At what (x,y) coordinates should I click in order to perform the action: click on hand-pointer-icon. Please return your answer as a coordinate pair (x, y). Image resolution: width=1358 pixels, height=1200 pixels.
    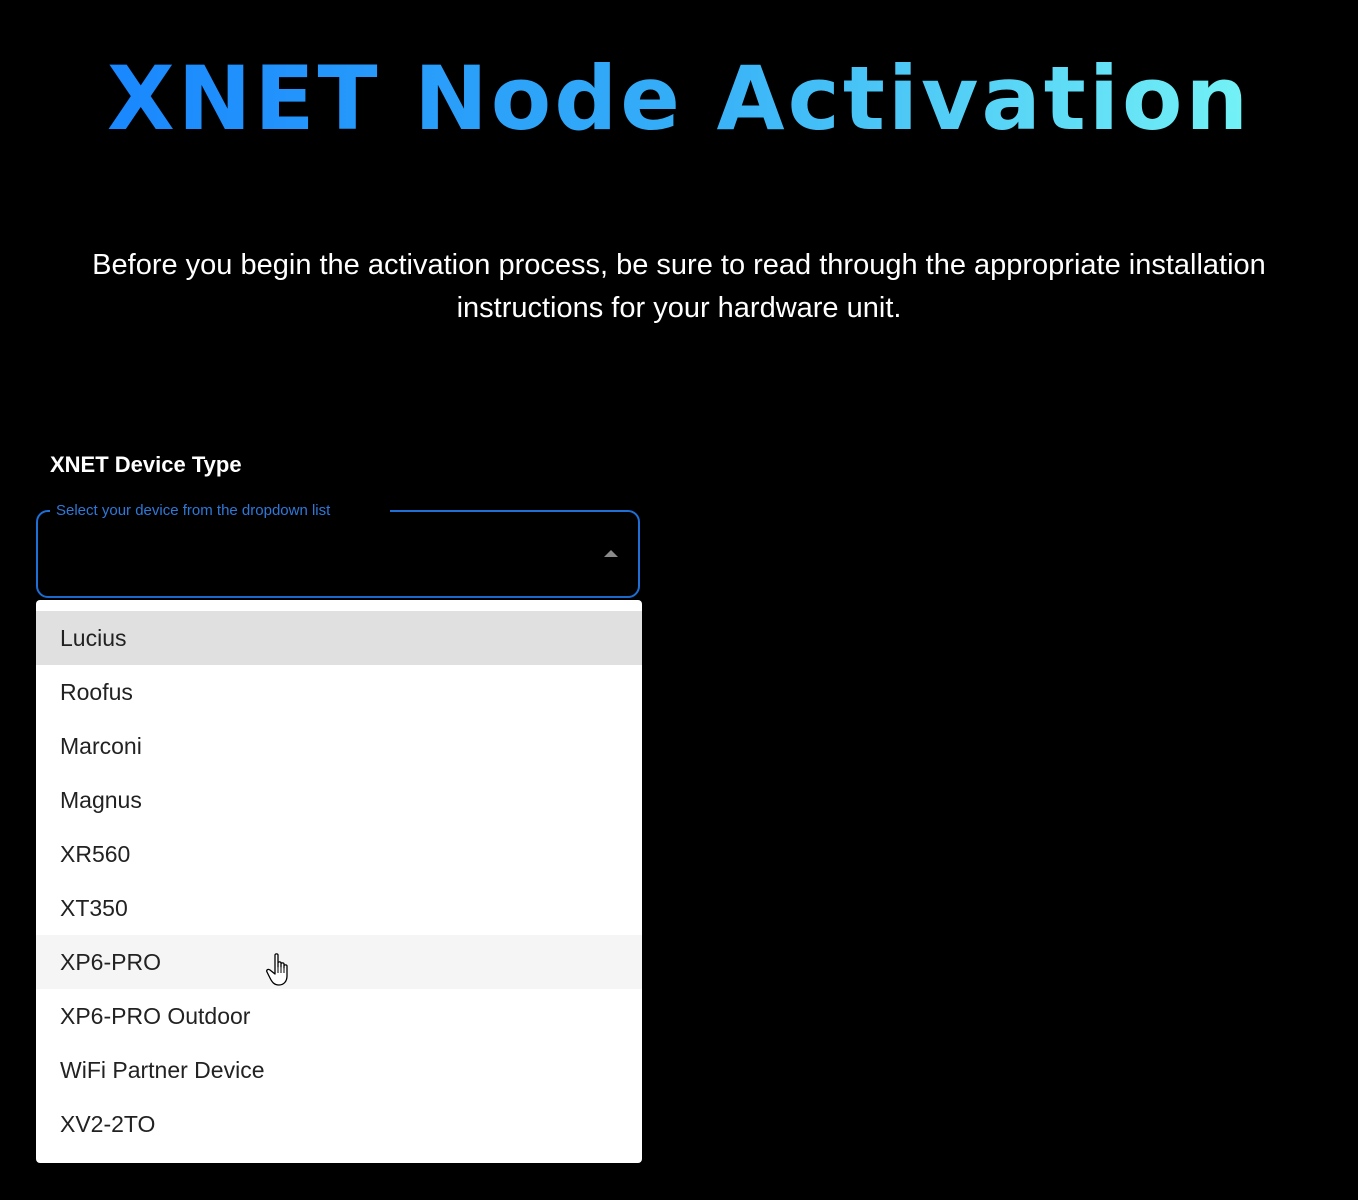
    Looking at the image, I should click on (277, 969).